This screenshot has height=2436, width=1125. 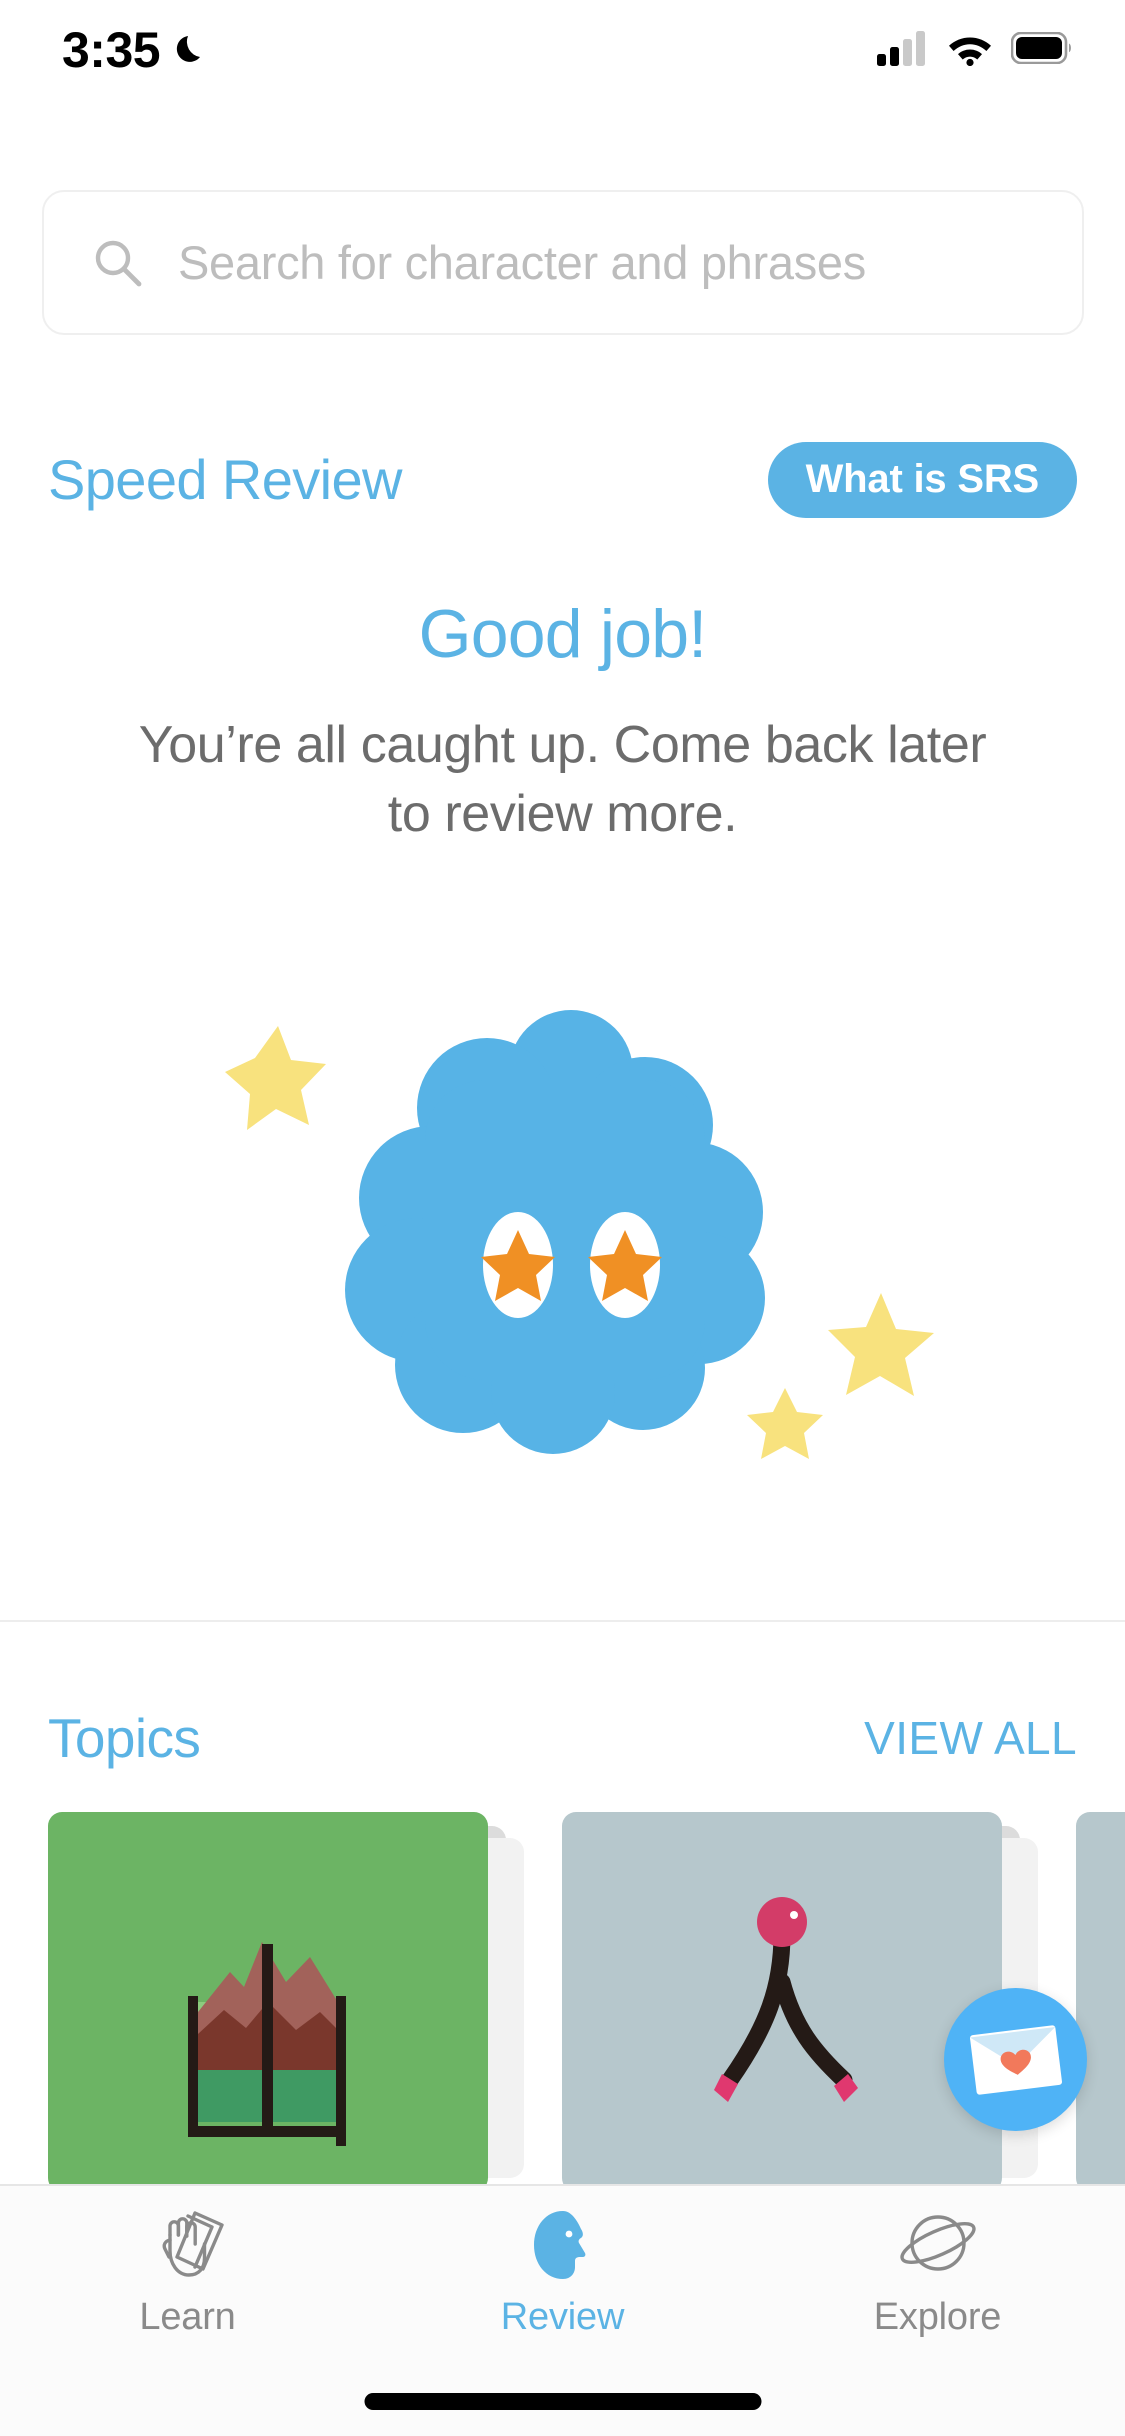 I want to click on battery-full-icon, so click(x=1041, y=50).